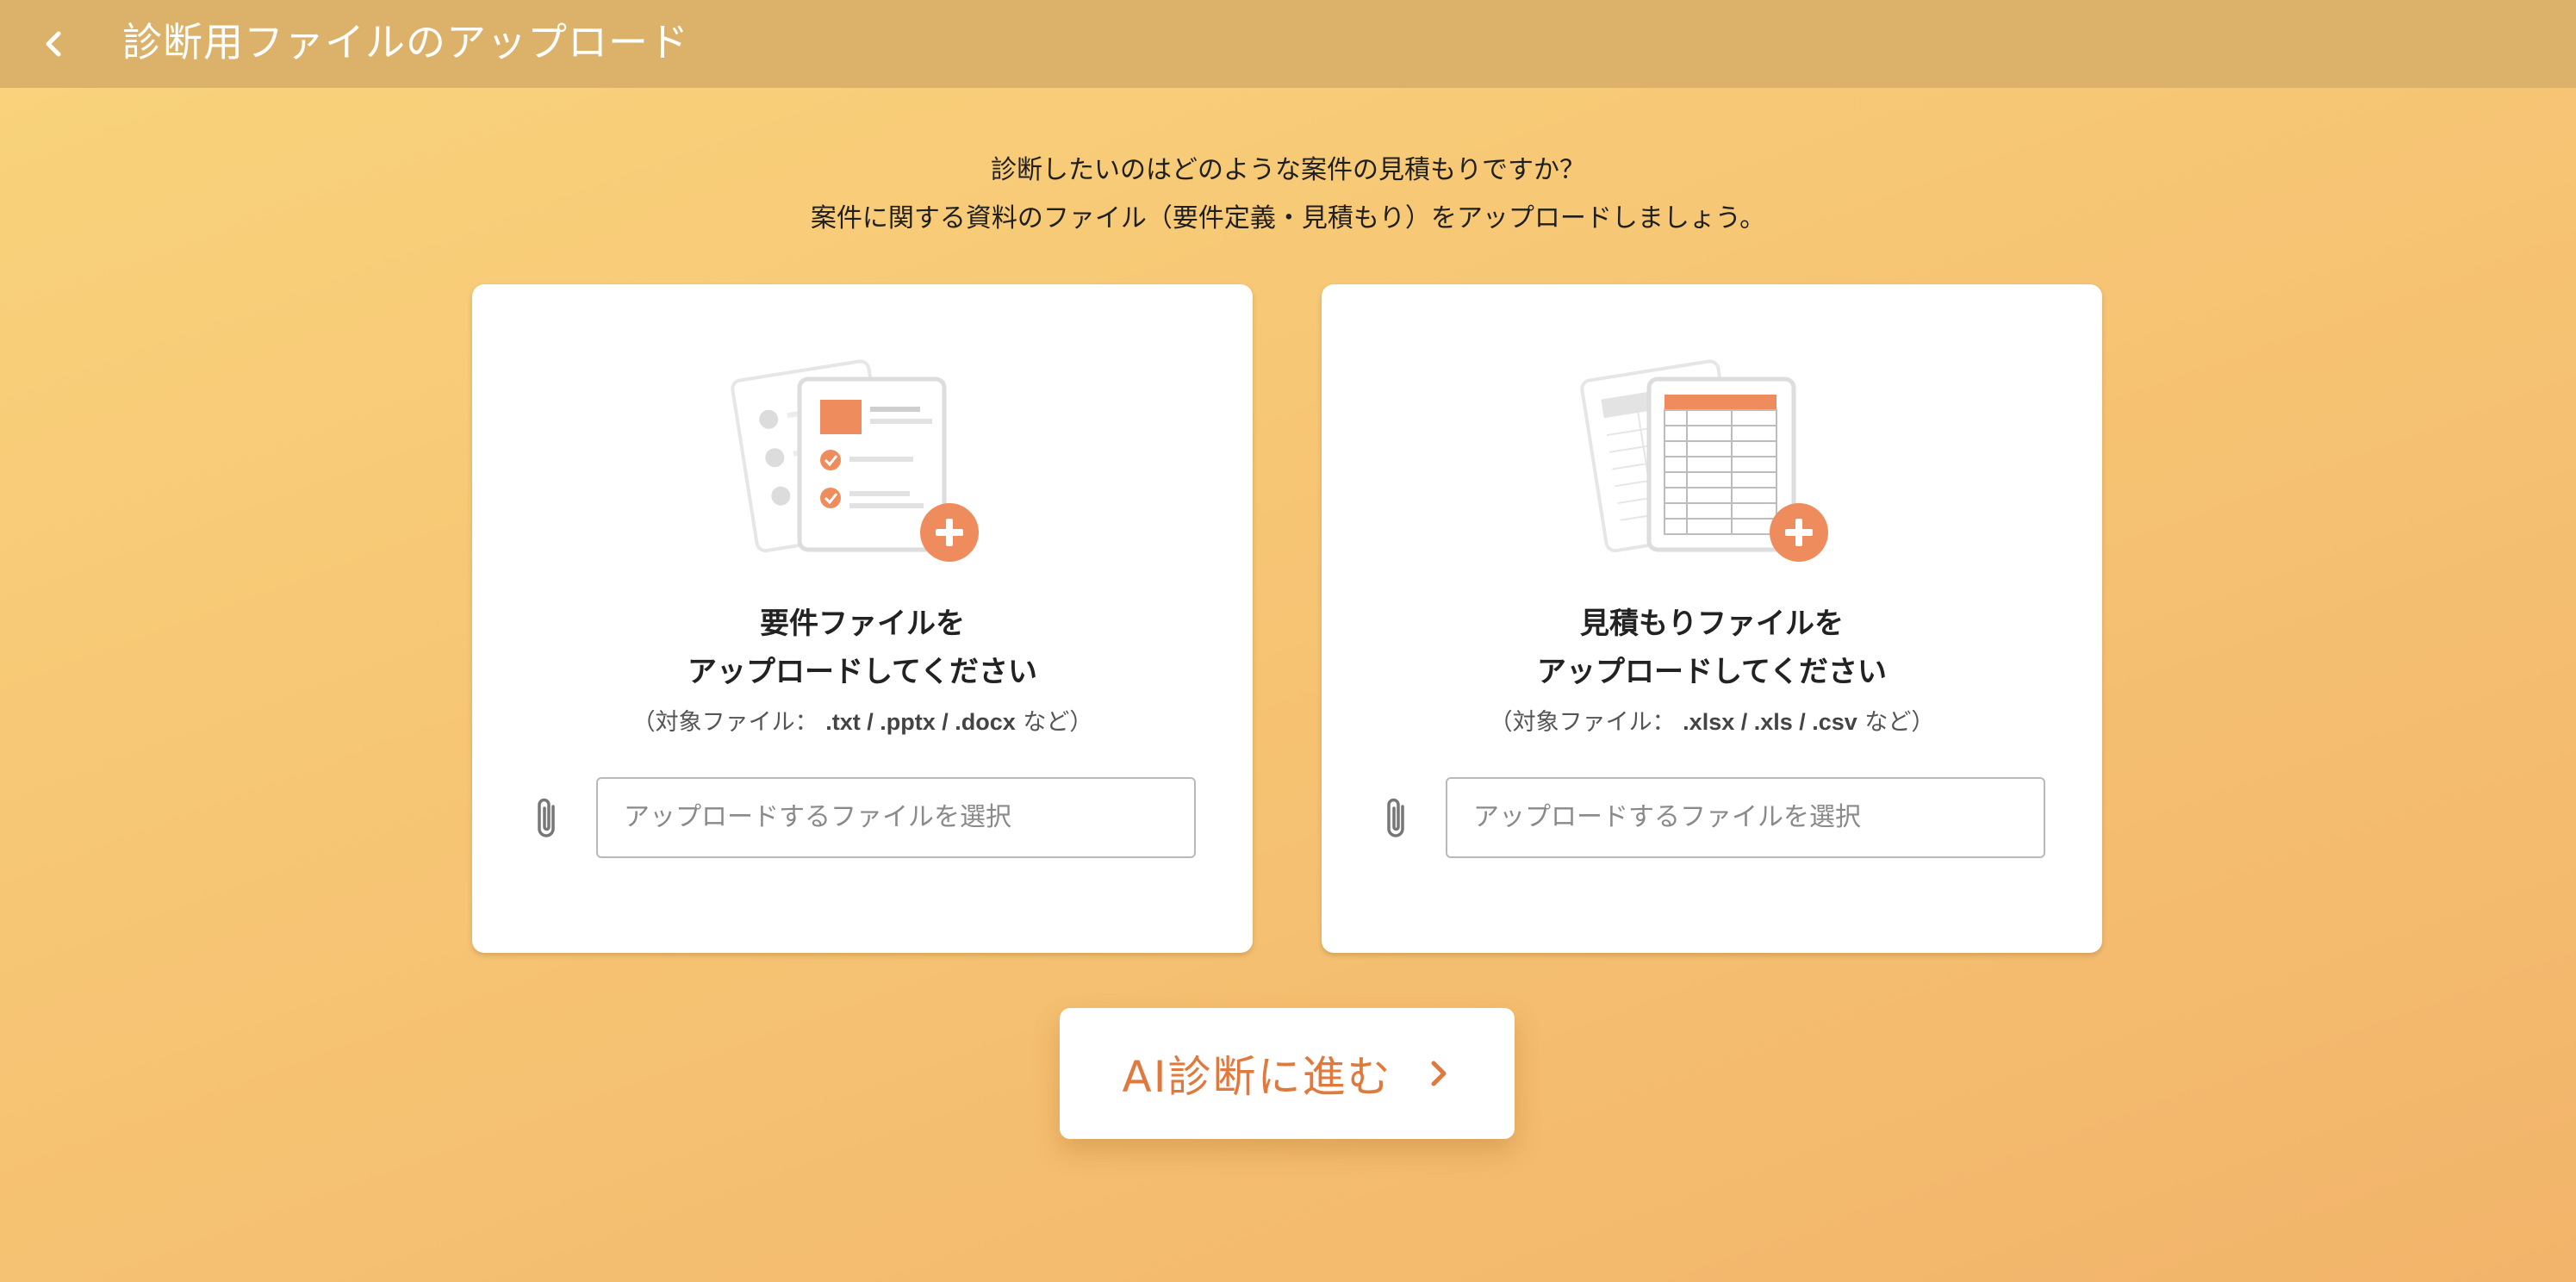  I want to click on file-types-extensions: .txt / .pptx / .docx, so click(920, 722).